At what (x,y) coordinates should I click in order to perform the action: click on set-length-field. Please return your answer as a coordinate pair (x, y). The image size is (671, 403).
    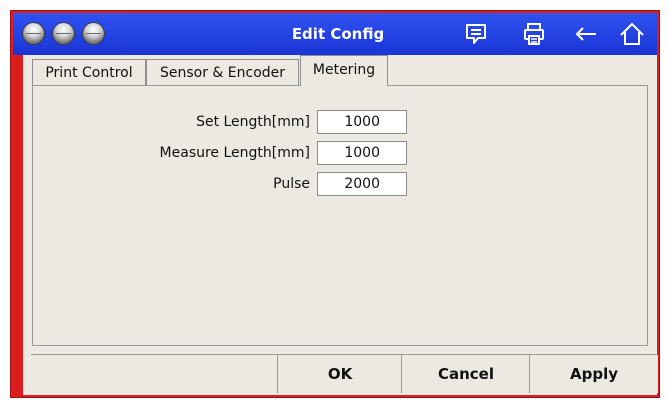
    Looking at the image, I should click on (362, 122).